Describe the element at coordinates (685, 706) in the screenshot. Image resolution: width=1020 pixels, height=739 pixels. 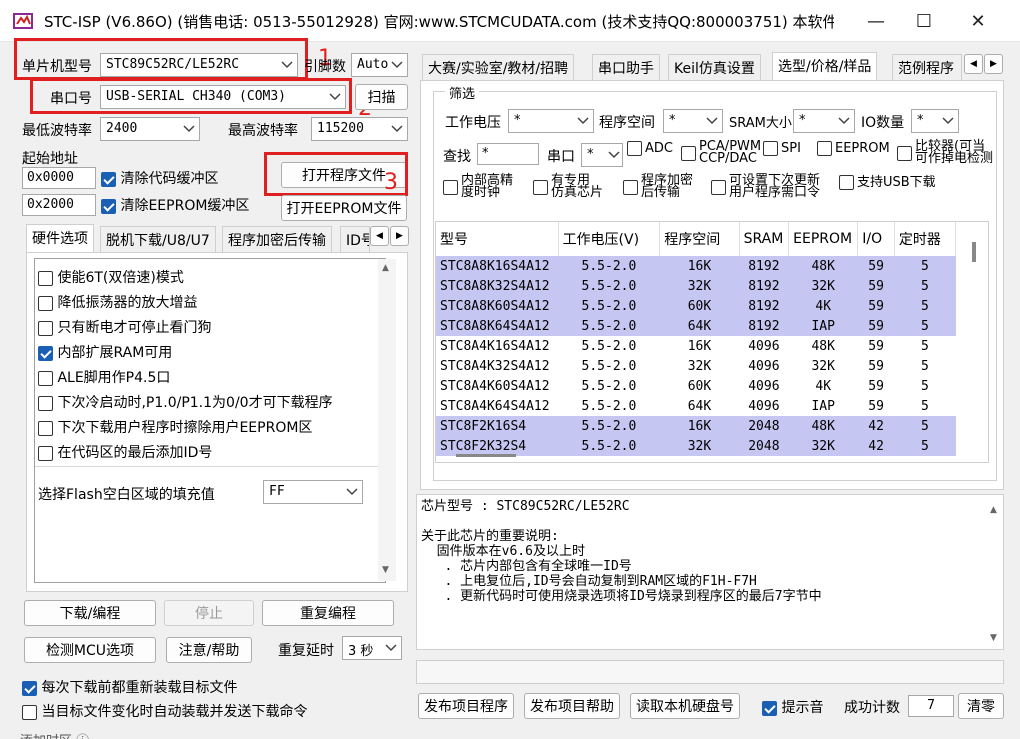
I see `read-disk-id-button: 读取本机硬盘号` at that location.